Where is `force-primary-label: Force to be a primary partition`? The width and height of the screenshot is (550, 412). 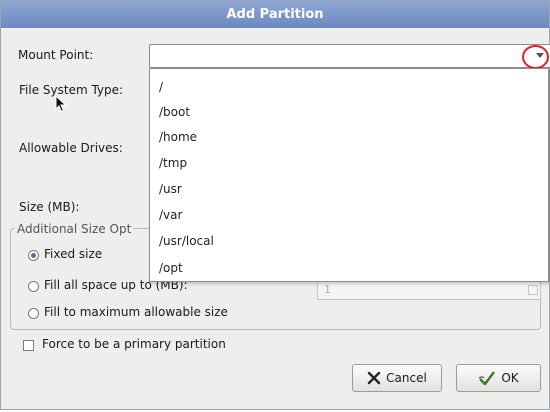 force-primary-label: Force to be a primary partition is located at coordinates (134, 344).